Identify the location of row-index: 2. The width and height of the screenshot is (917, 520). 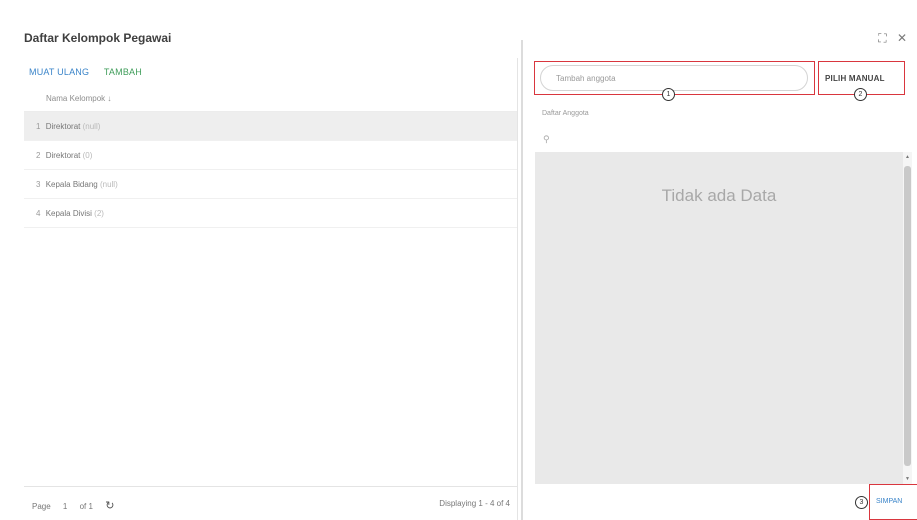
(38, 155).